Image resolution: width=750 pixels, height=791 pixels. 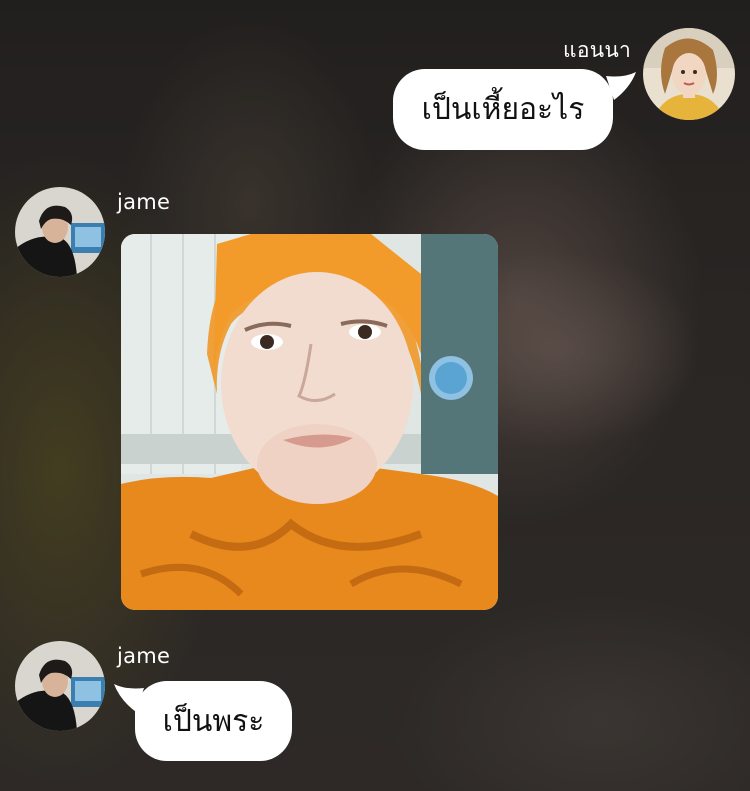 I want to click on message-bubble: เป็นพระ, so click(x=213, y=721).